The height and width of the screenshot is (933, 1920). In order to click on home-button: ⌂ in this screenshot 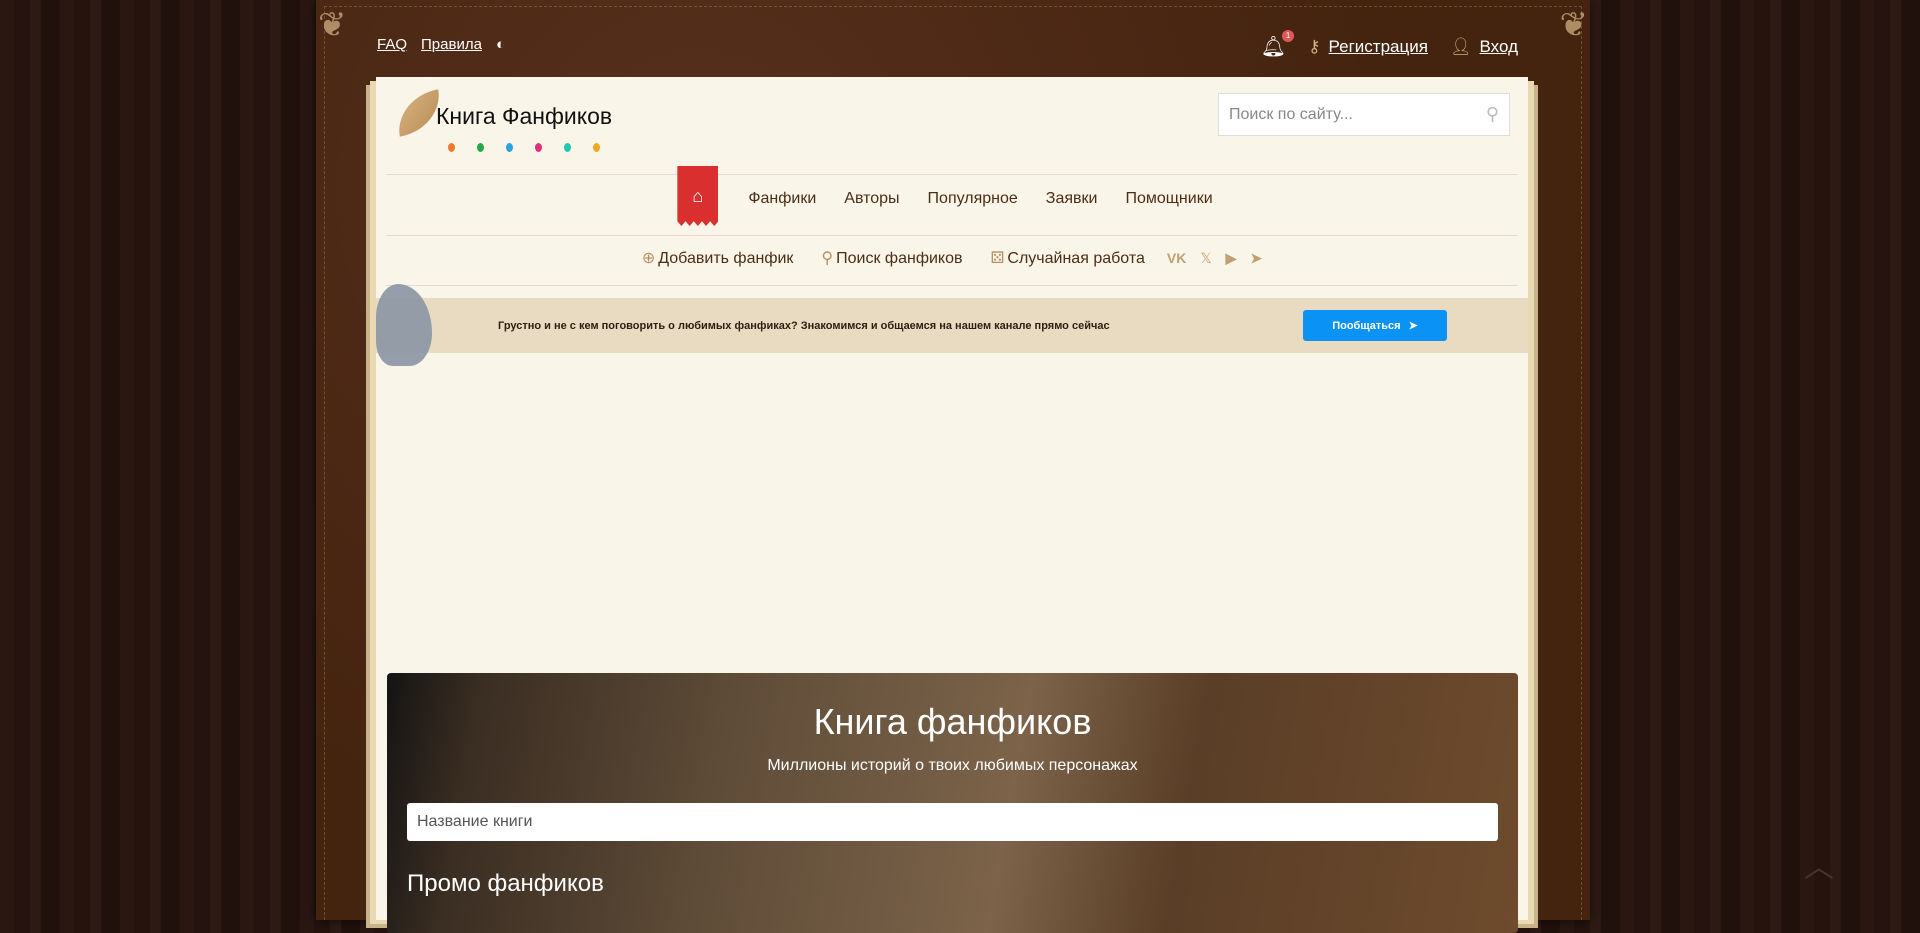, I will do `click(698, 196)`.